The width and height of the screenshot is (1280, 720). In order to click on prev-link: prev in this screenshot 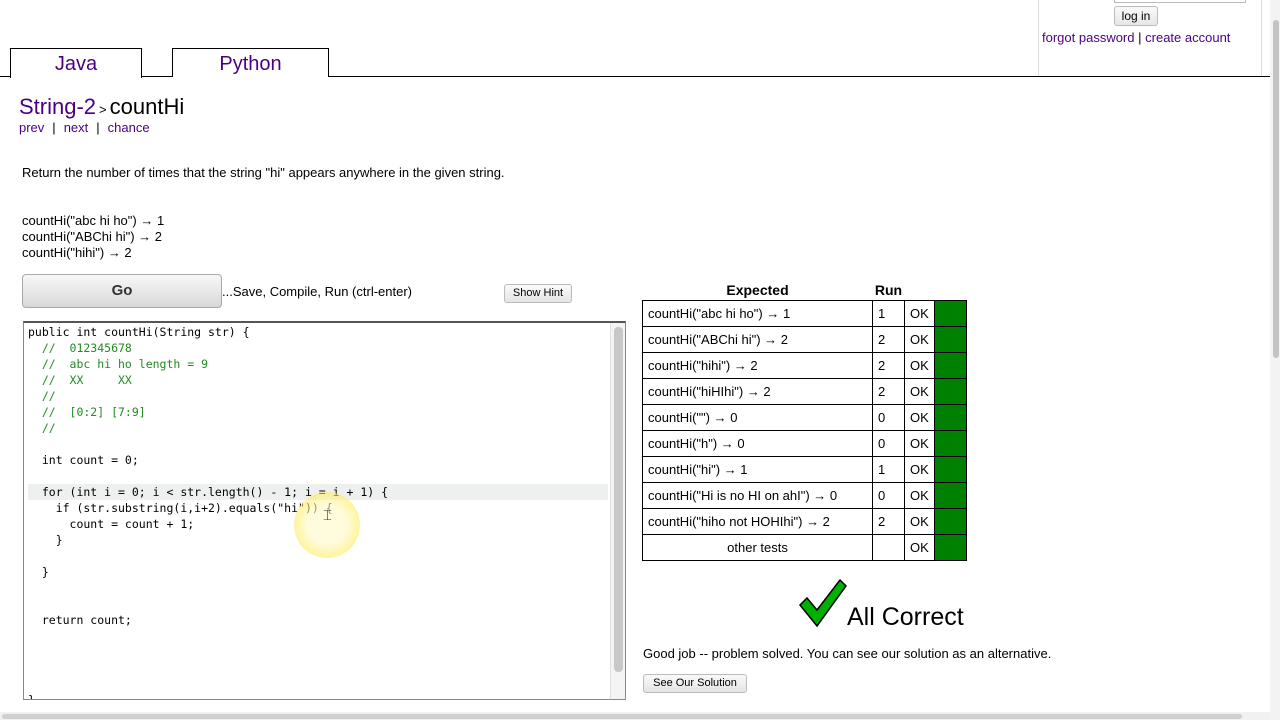, I will do `click(31, 127)`.